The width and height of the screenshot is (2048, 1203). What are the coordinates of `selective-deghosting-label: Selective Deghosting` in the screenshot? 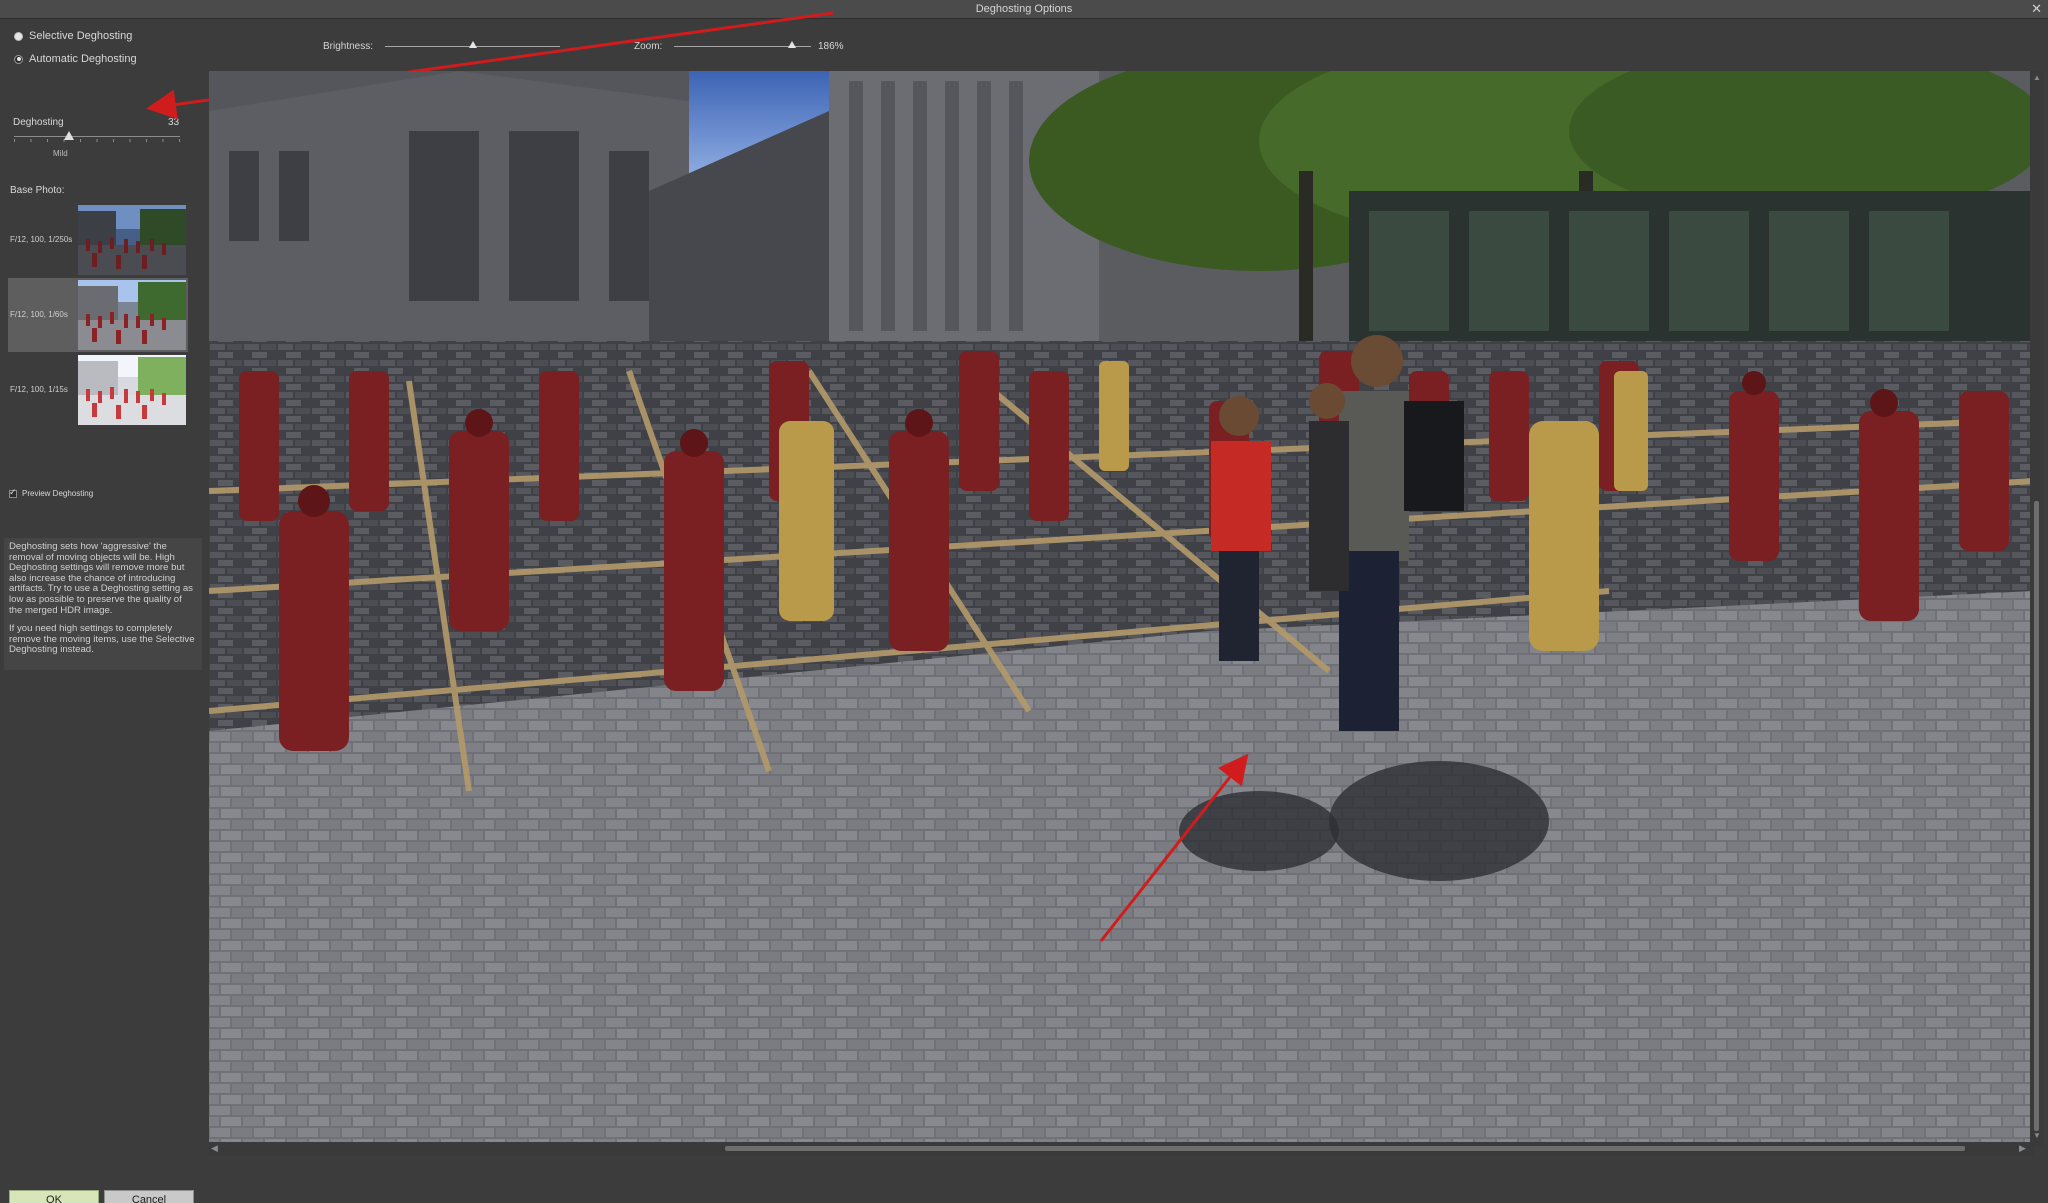 It's located at (81, 36).